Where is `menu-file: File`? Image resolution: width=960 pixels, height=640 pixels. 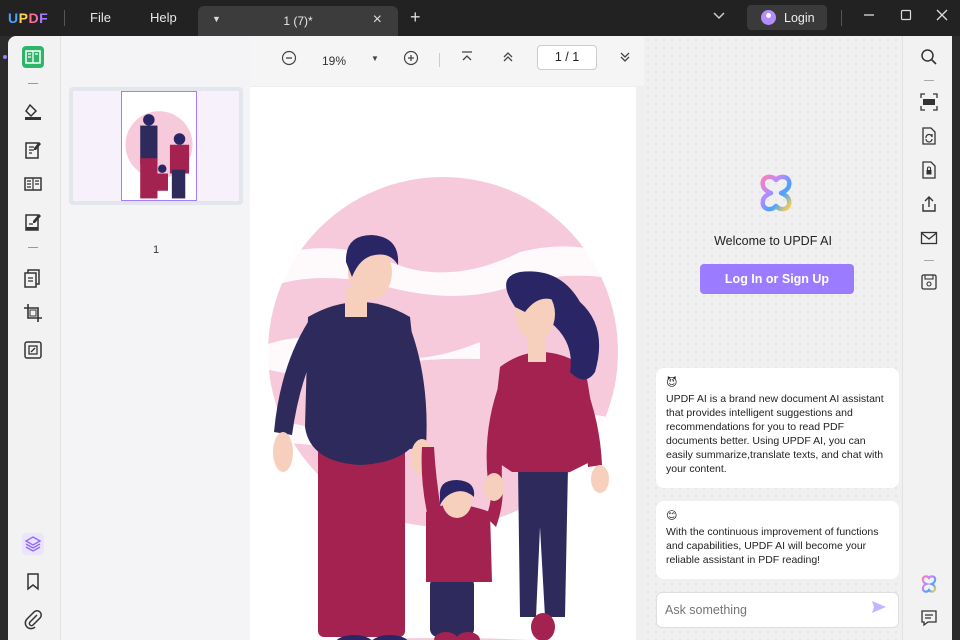
menu-file: File is located at coordinates (100, 17).